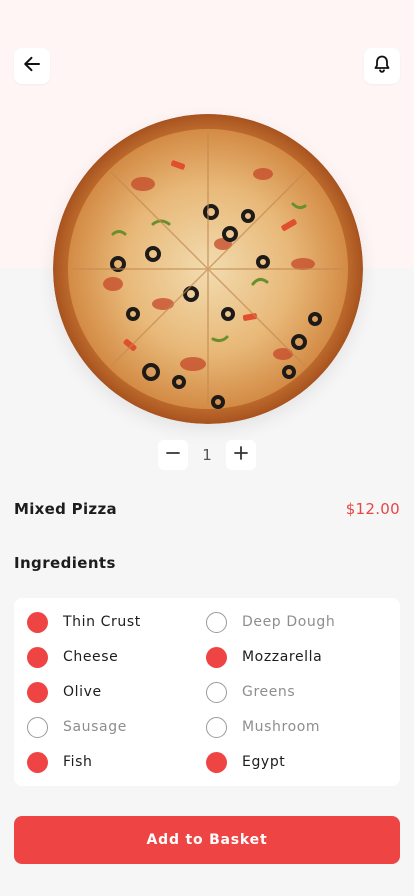  Describe the element at coordinates (207, 840) in the screenshot. I see `add-to-basket-button: Add to Basket` at that location.